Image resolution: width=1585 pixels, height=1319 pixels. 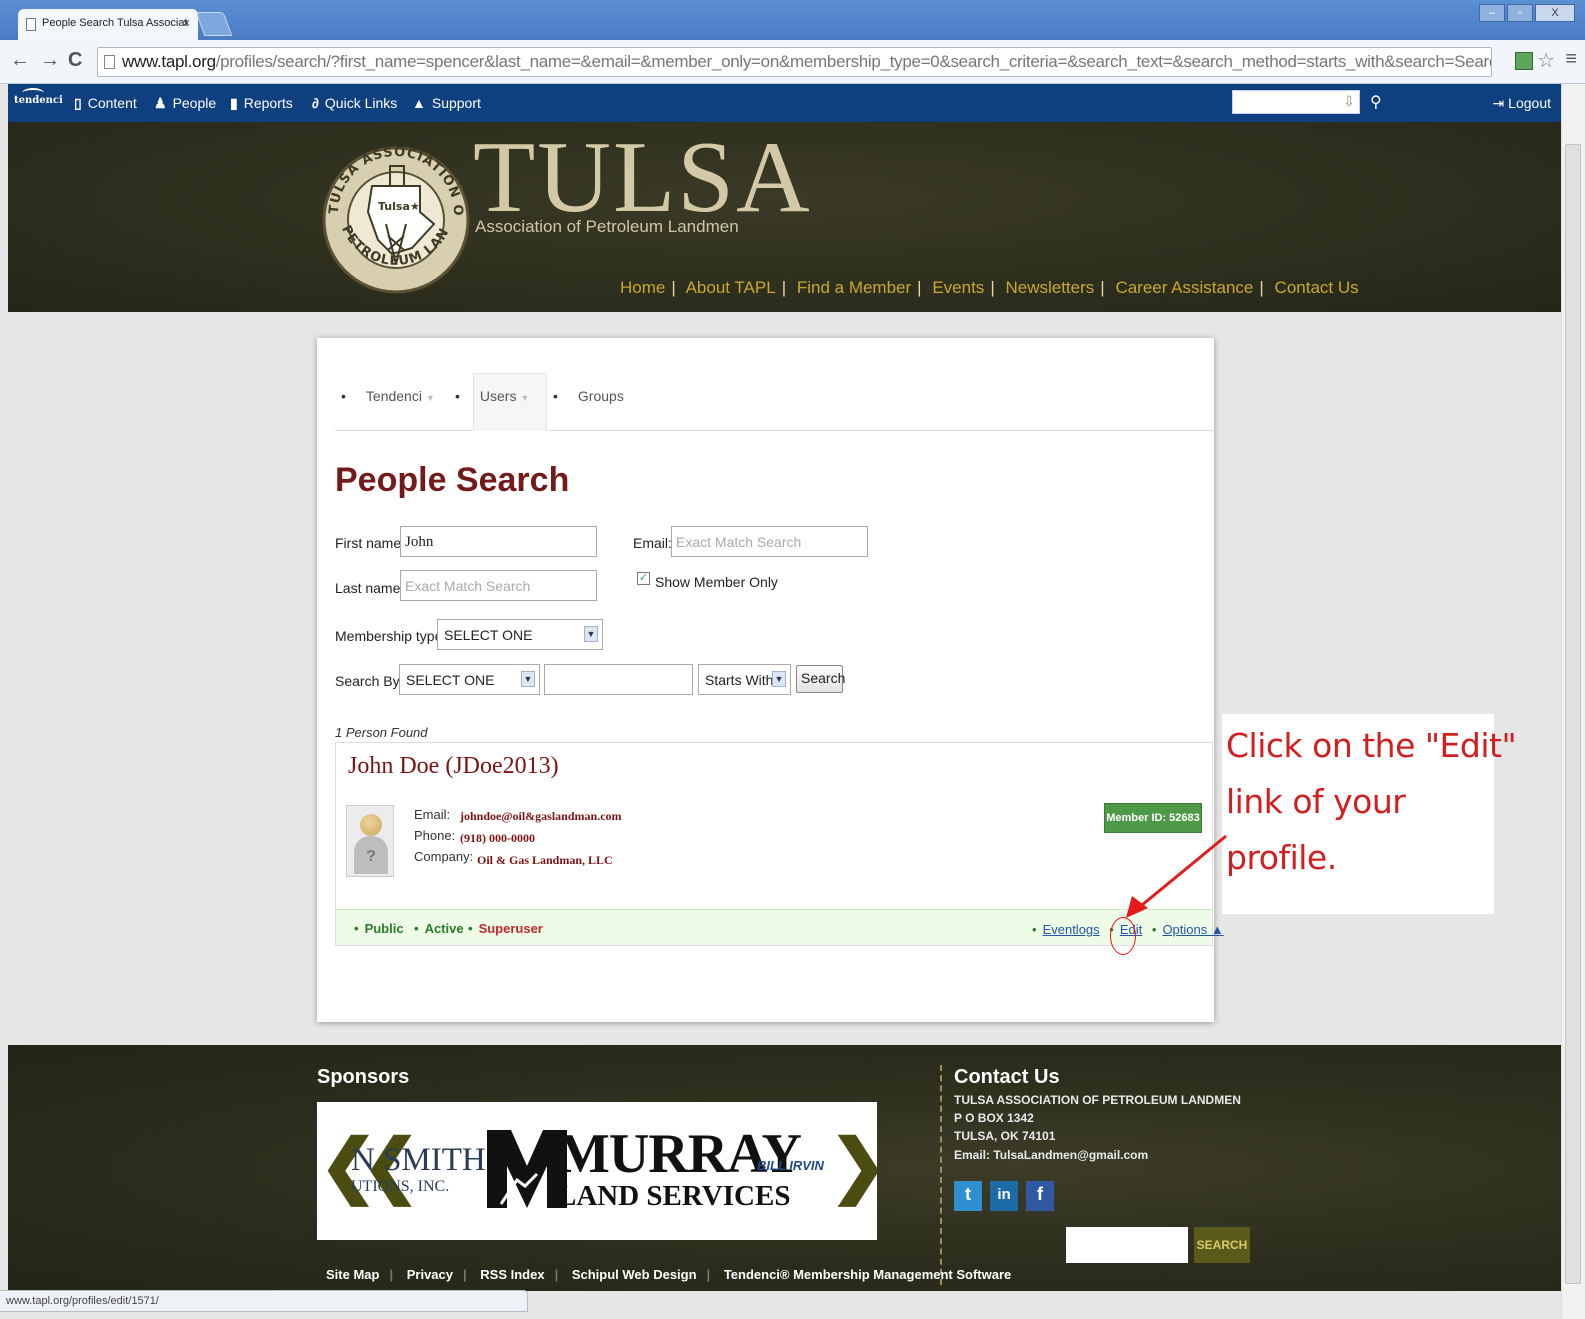 What do you see at coordinates (1316, 801) in the screenshot?
I see `annotation-line-2: link of your` at bounding box center [1316, 801].